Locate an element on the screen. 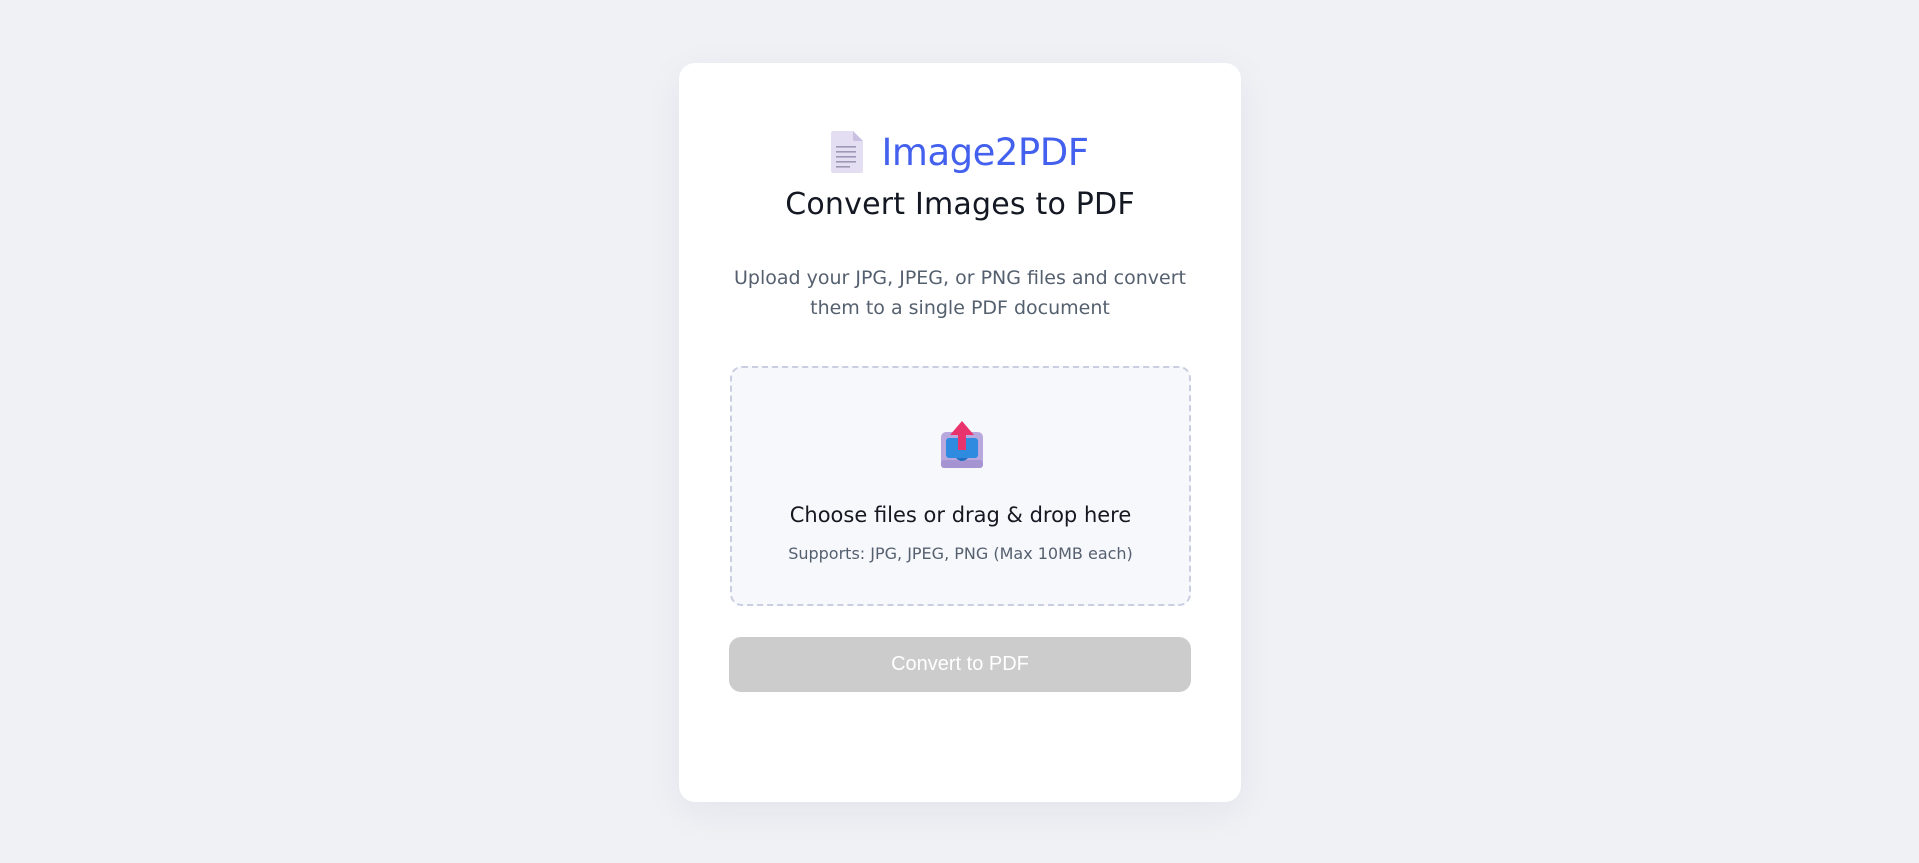 Image resolution: width=1919 pixels, height=863 pixels. document-icon is located at coordinates (847, 152).